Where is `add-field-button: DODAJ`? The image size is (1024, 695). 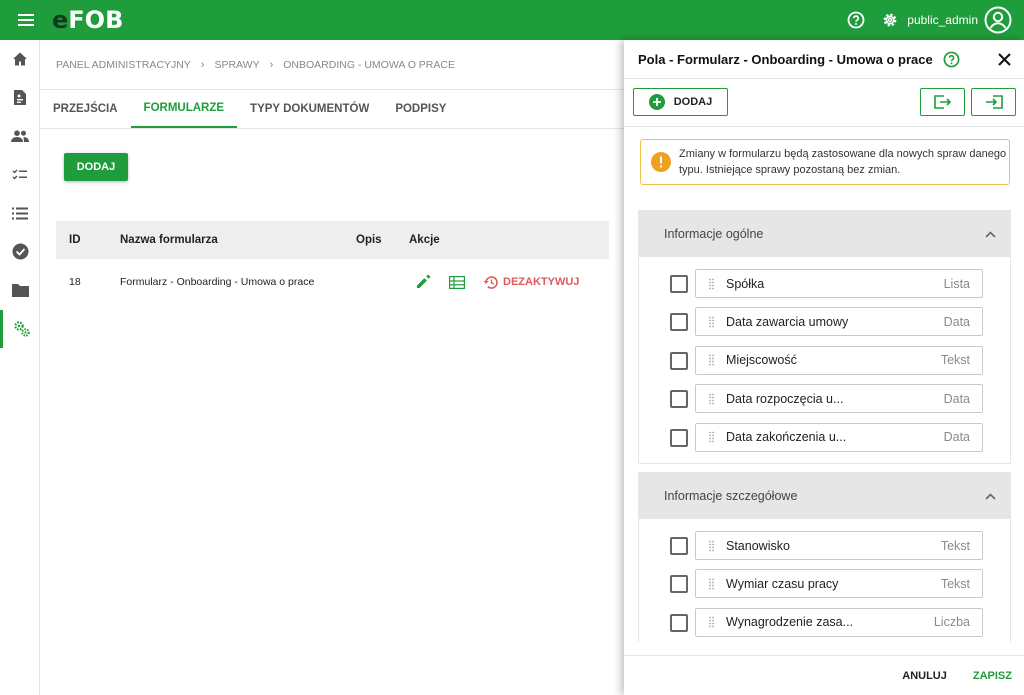 add-field-button: DODAJ is located at coordinates (680, 102).